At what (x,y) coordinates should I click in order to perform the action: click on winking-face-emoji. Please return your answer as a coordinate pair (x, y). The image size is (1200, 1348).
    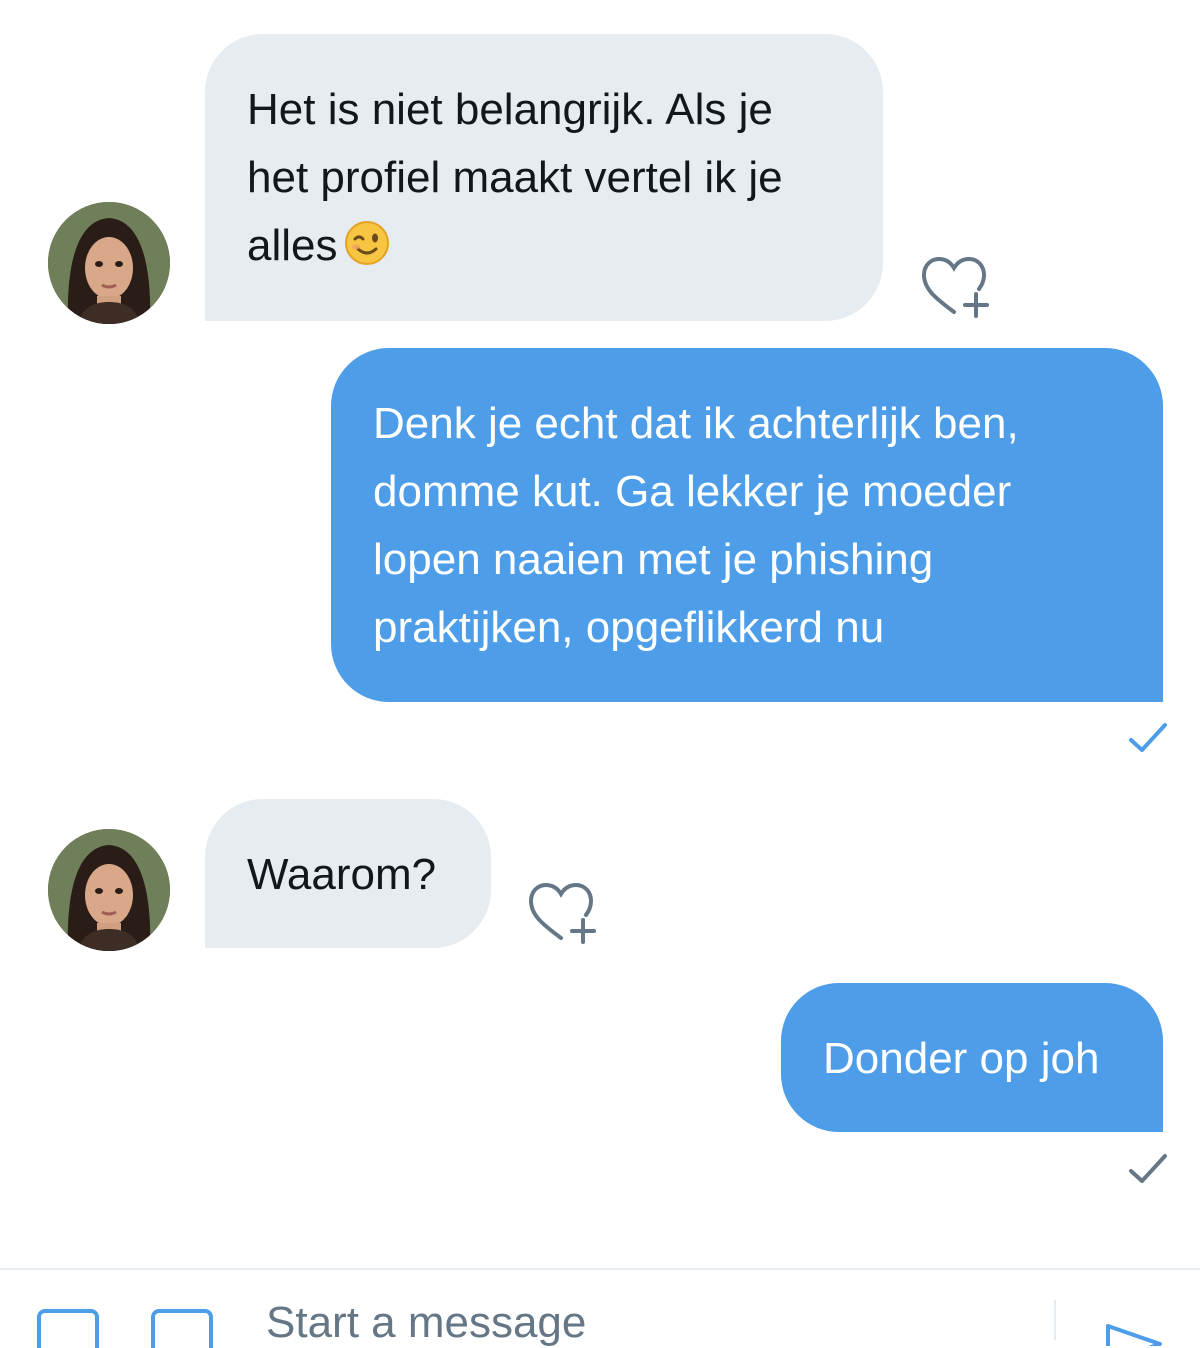
    Looking at the image, I should click on (366, 243).